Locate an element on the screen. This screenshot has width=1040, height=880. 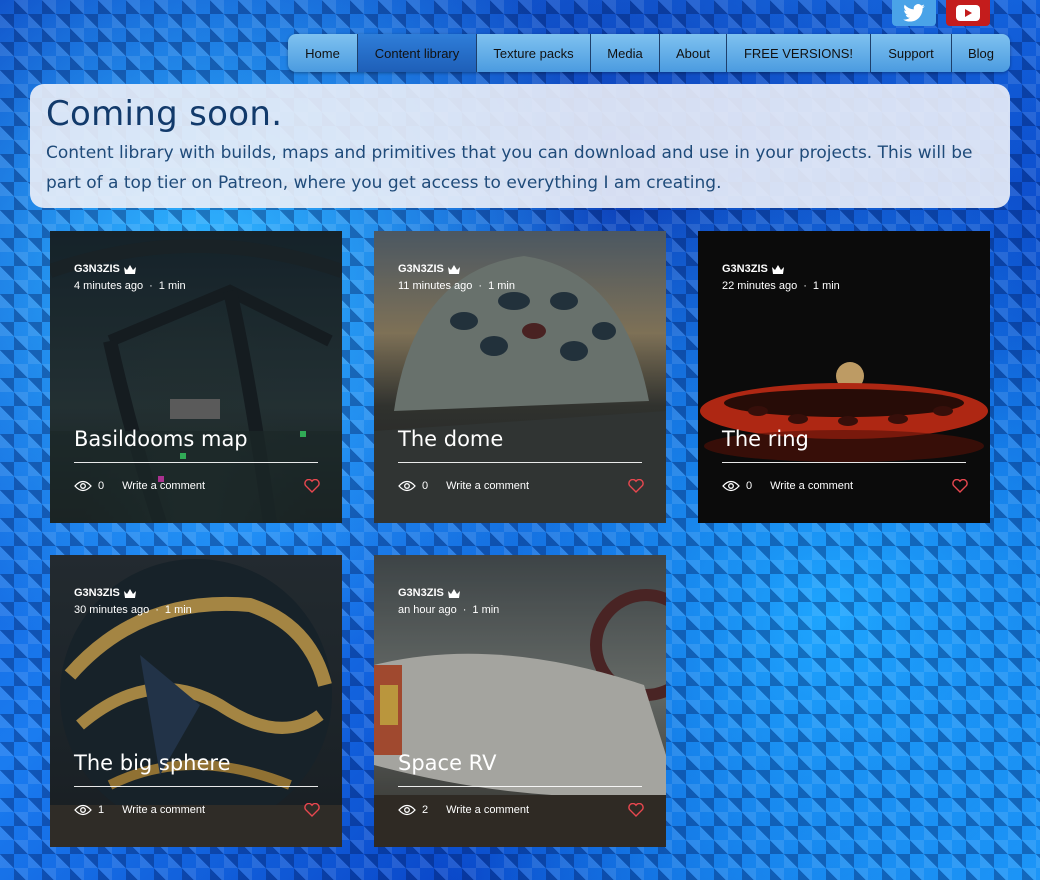
nav-item-content-library: Content library is located at coordinates (417, 53).